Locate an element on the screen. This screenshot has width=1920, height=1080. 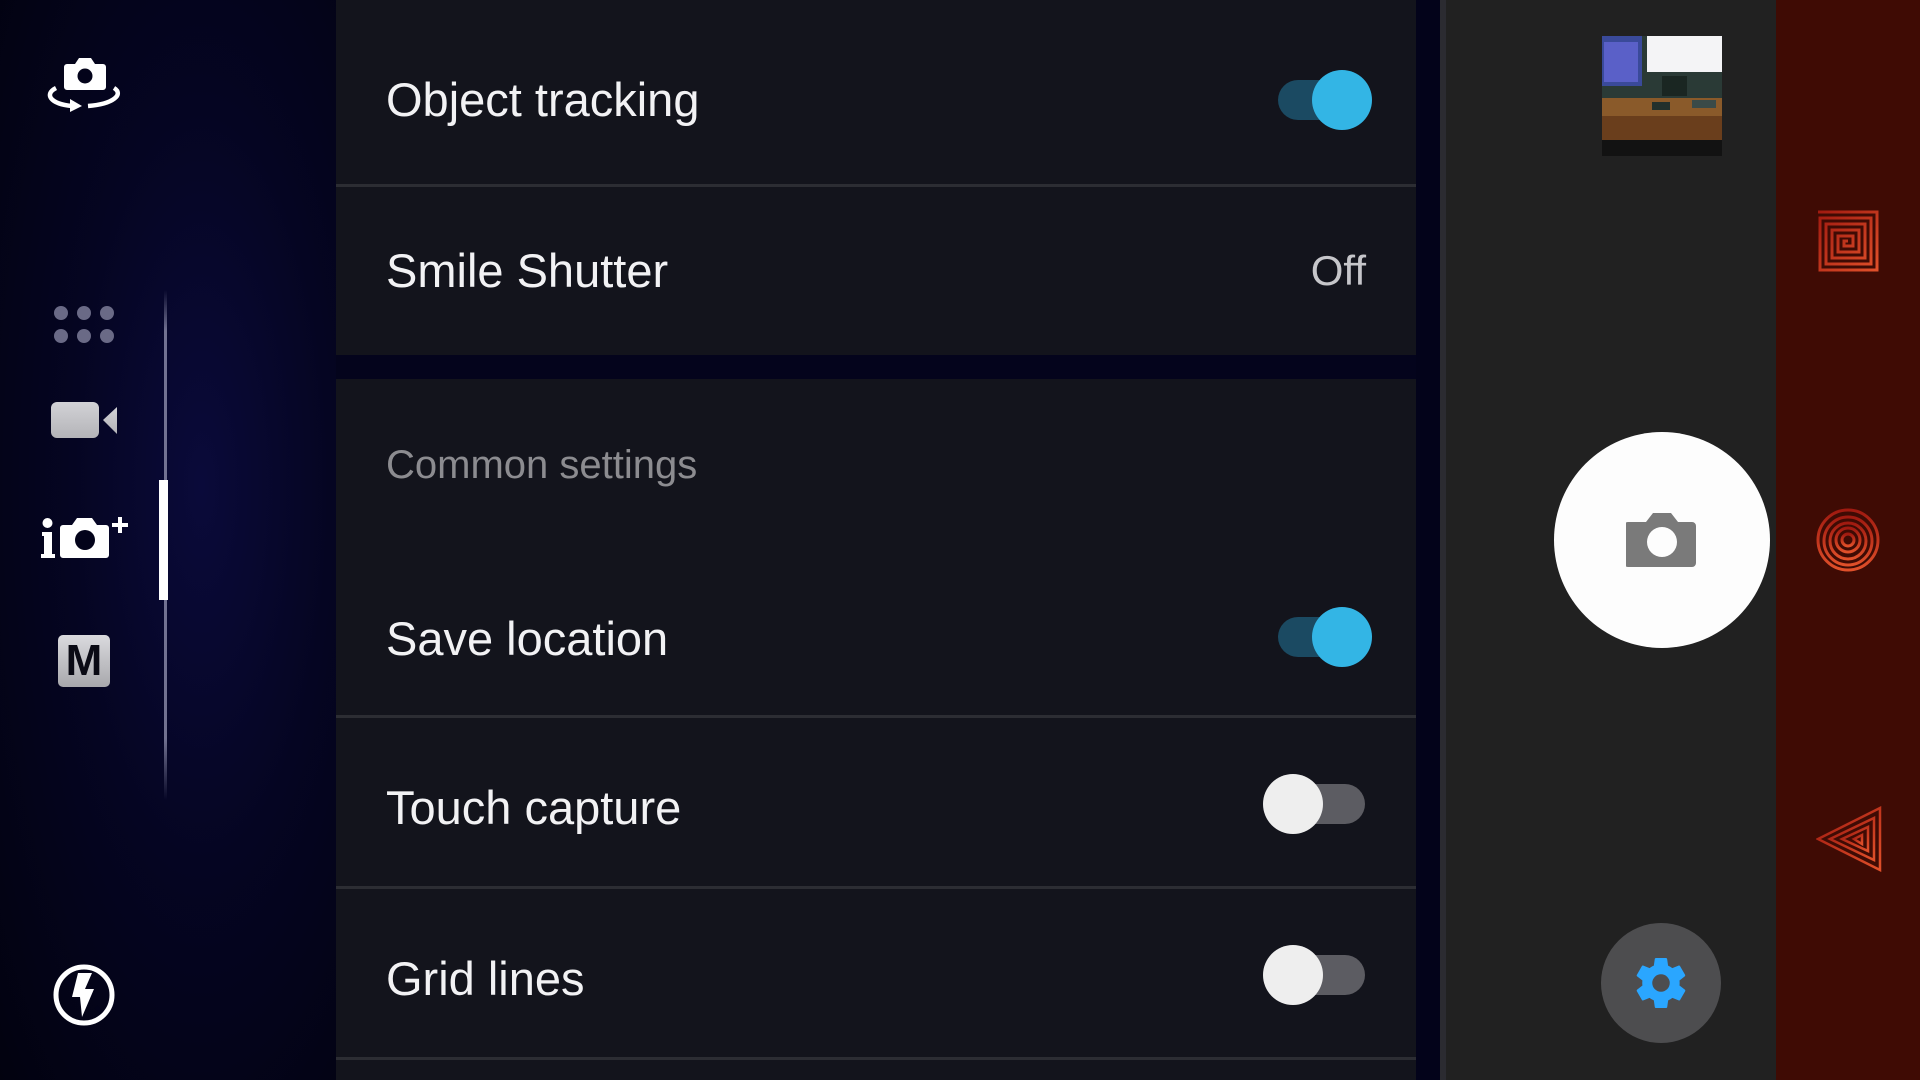
setting-label: Object tracking is located at coordinates (543, 99).